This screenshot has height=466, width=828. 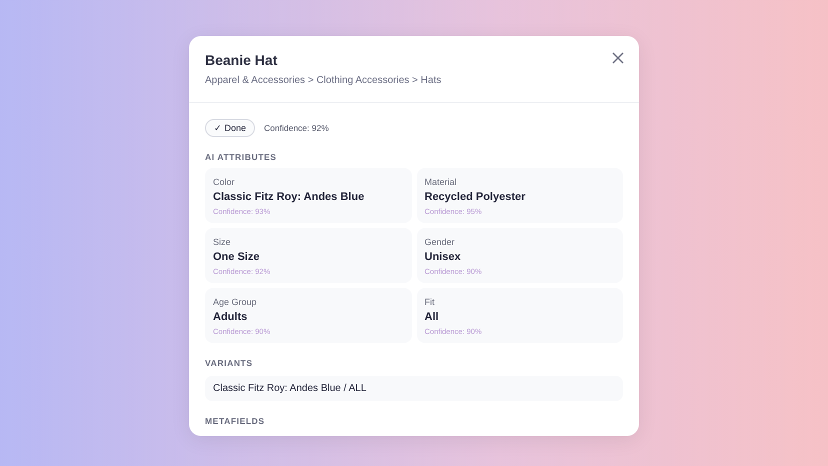 I want to click on attribute-label: Gender, so click(x=440, y=242).